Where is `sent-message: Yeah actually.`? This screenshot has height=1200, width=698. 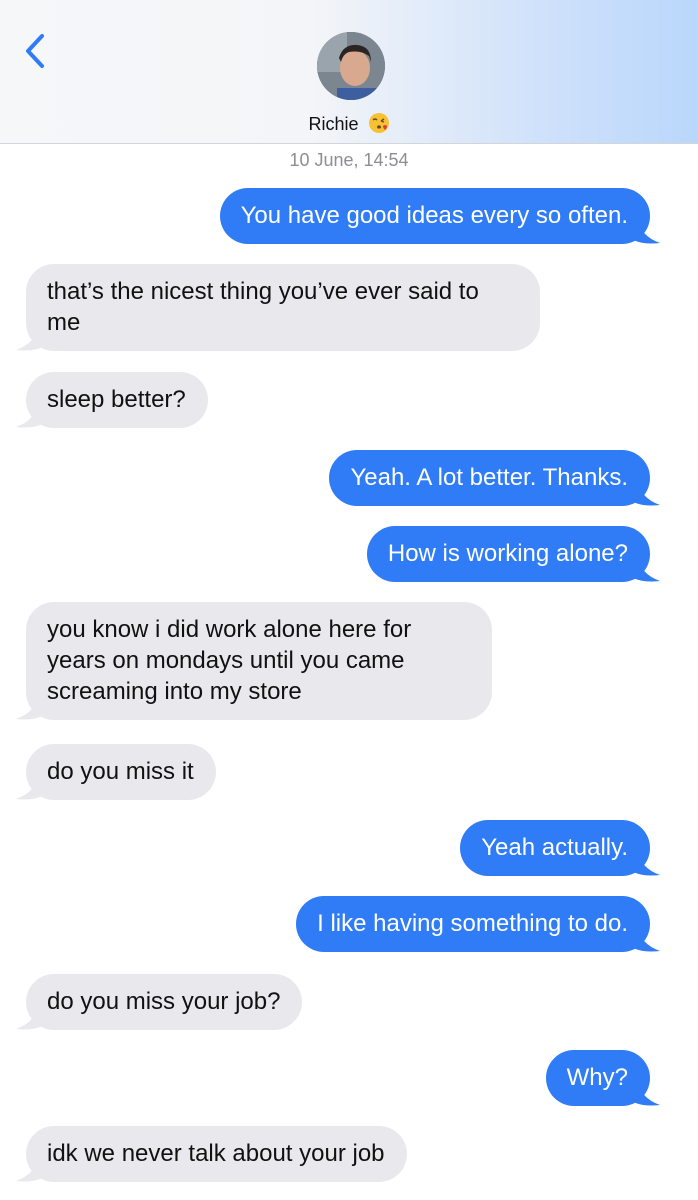 sent-message: Yeah actually. is located at coordinates (560, 848).